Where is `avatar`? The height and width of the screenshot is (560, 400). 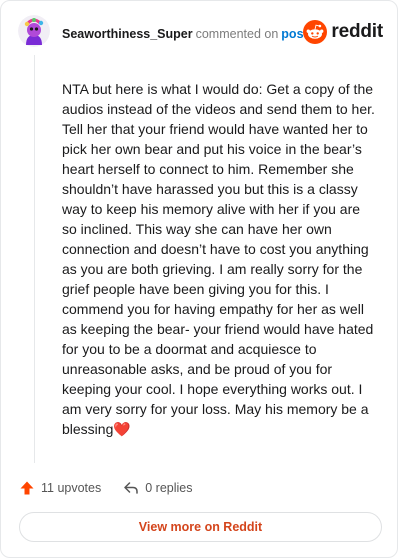
avatar is located at coordinates (34, 31).